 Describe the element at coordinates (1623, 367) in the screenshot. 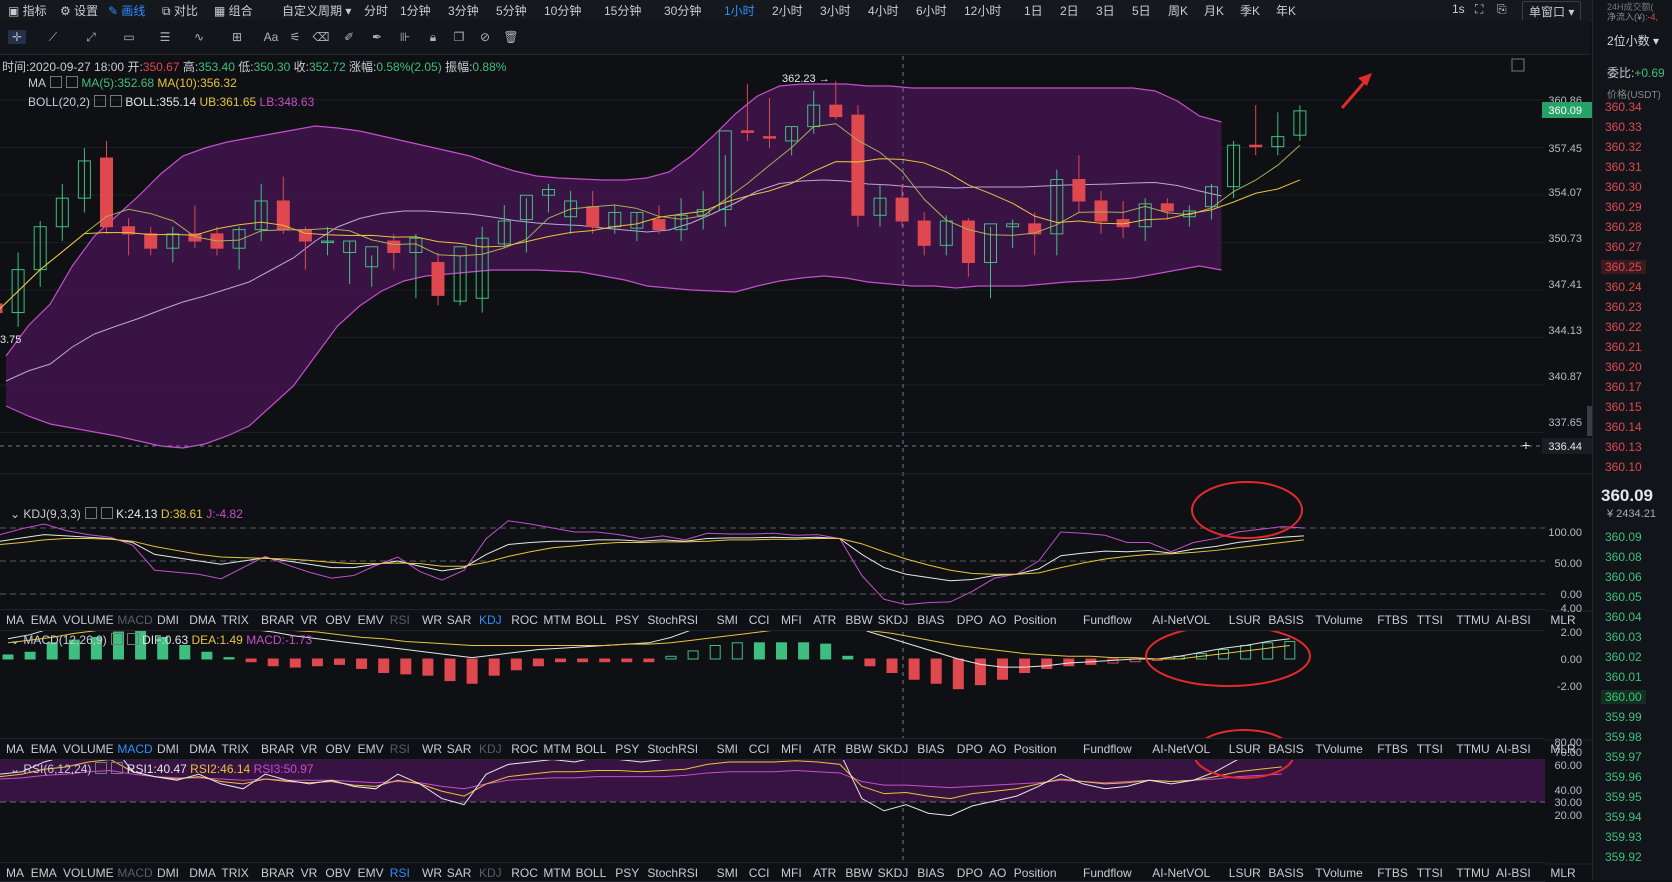

I see `ask-price: 360.20` at that location.